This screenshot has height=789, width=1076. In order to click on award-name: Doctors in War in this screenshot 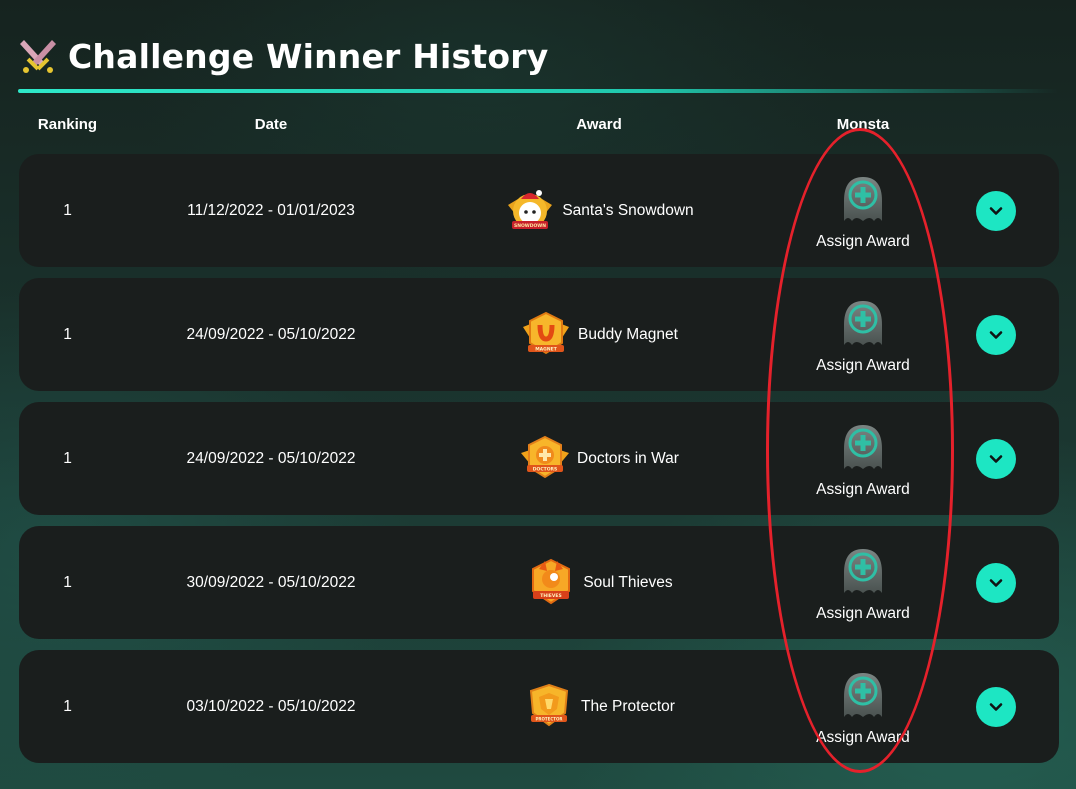, I will do `click(628, 458)`.